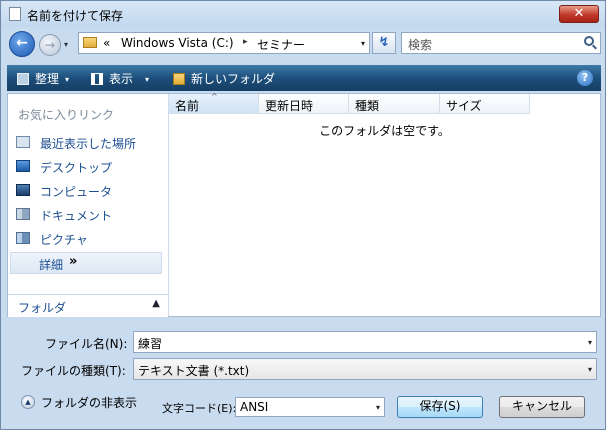 This screenshot has height=432, width=608. Describe the element at coordinates (579, 14) in the screenshot. I see `close-button: ✕` at that location.